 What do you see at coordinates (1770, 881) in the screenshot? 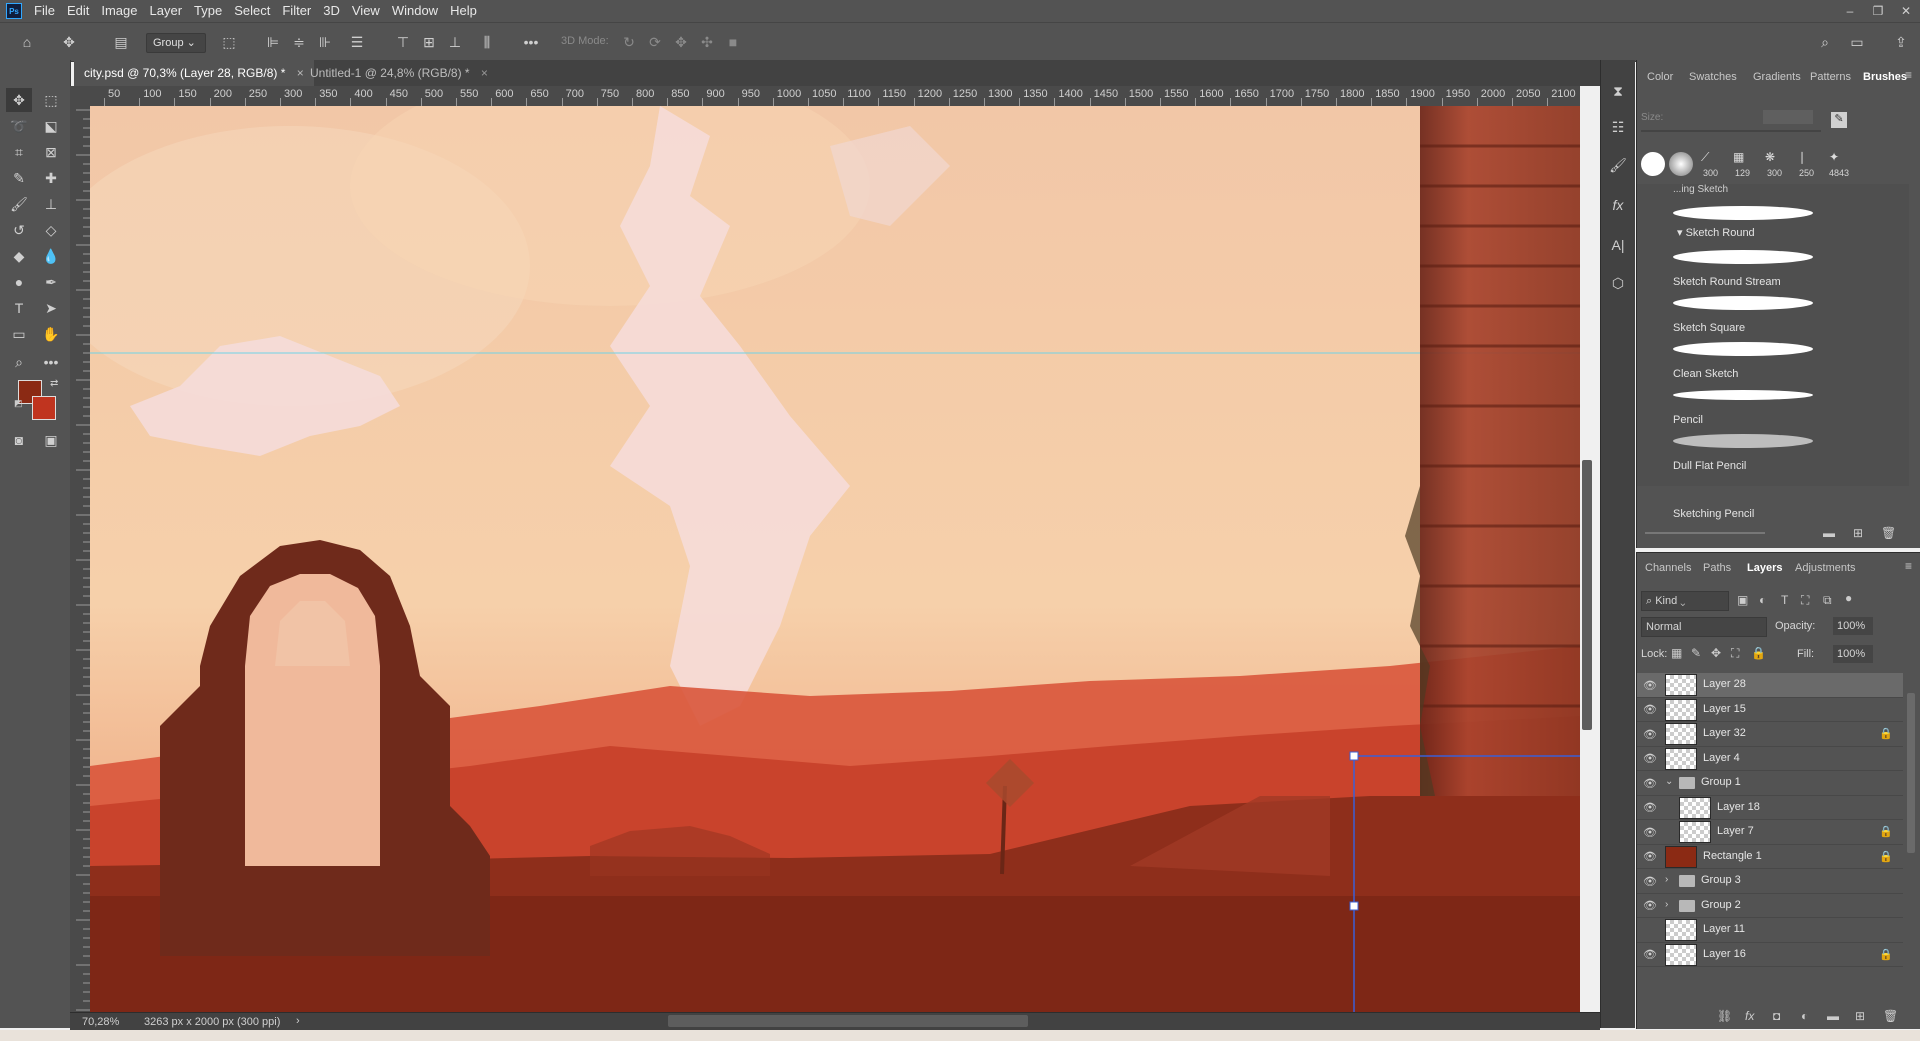
I see `layer-row: 👁 › Group 3` at bounding box center [1770, 881].